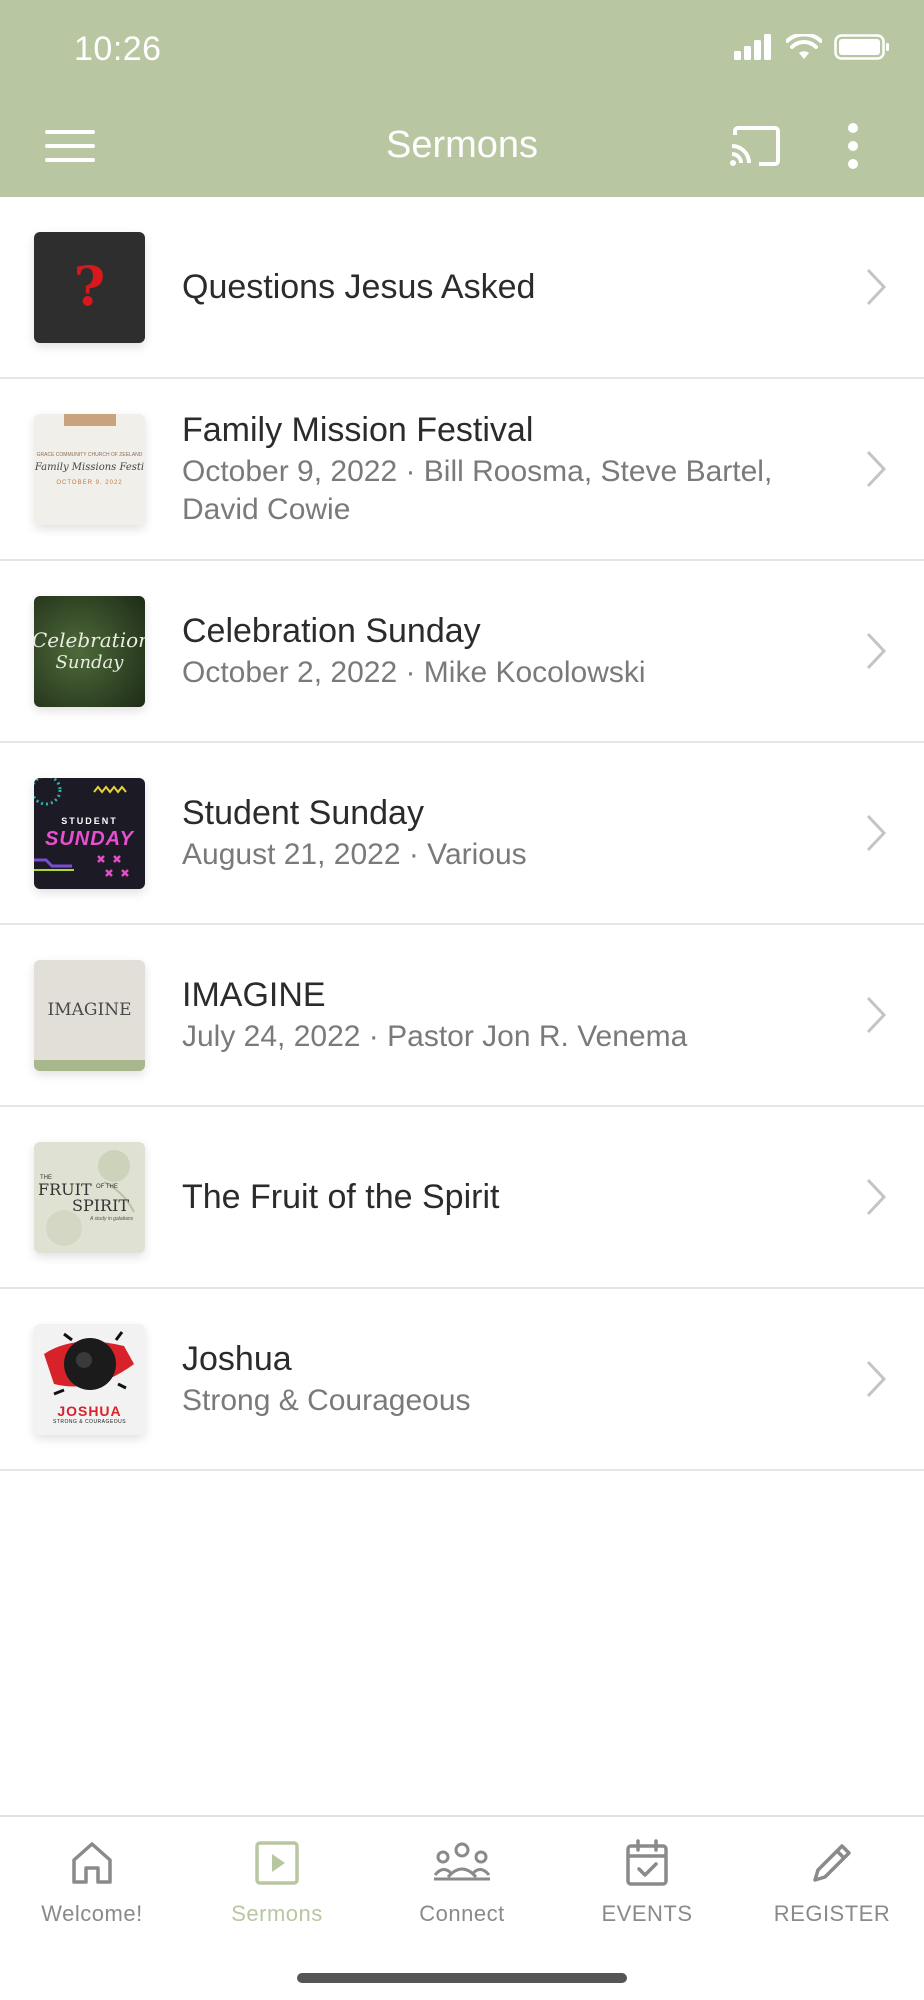 The height and width of the screenshot is (2000, 924). Describe the element at coordinates (277, 1913) in the screenshot. I see `tab-label: Sermons` at that location.